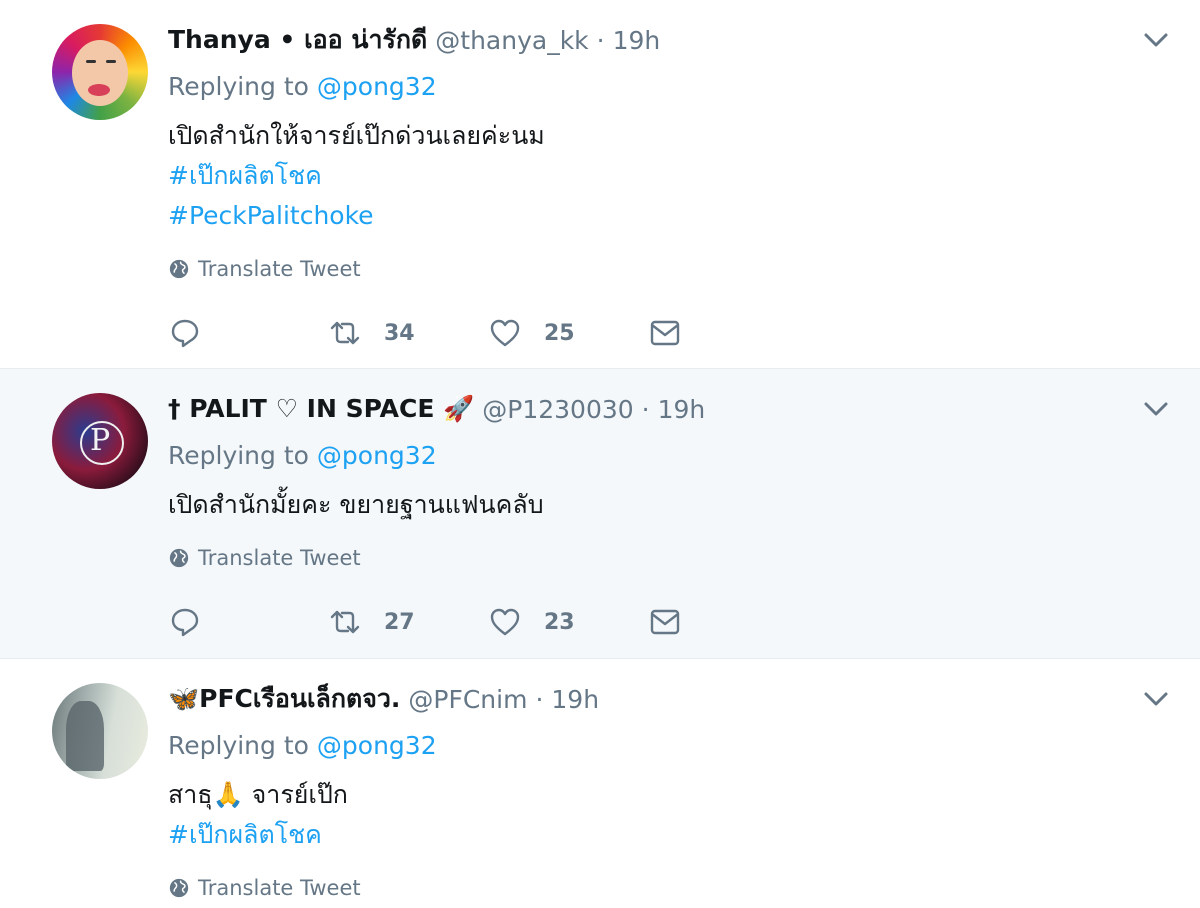 This screenshot has height=908, width=1200. Describe the element at coordinates (258, 794) in the screenshot. I see `tweet-text-line: สาธุ🙏 จารย์เป๊ก` at that location.